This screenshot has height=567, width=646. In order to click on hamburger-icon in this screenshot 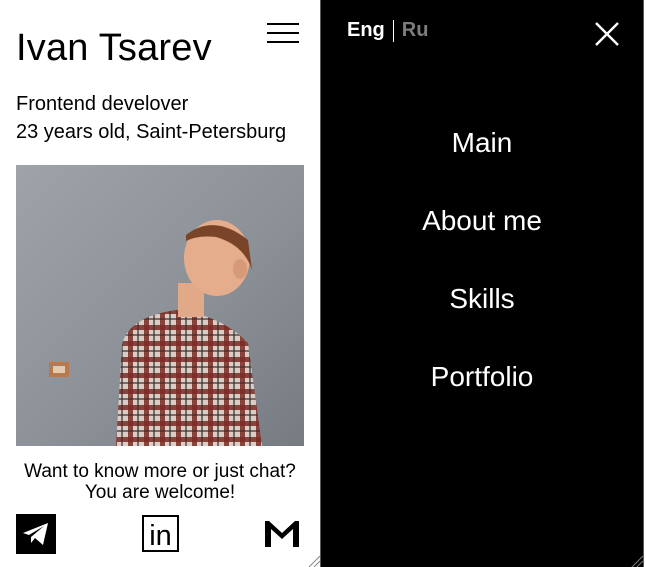, I will do `click(283, 33)`.